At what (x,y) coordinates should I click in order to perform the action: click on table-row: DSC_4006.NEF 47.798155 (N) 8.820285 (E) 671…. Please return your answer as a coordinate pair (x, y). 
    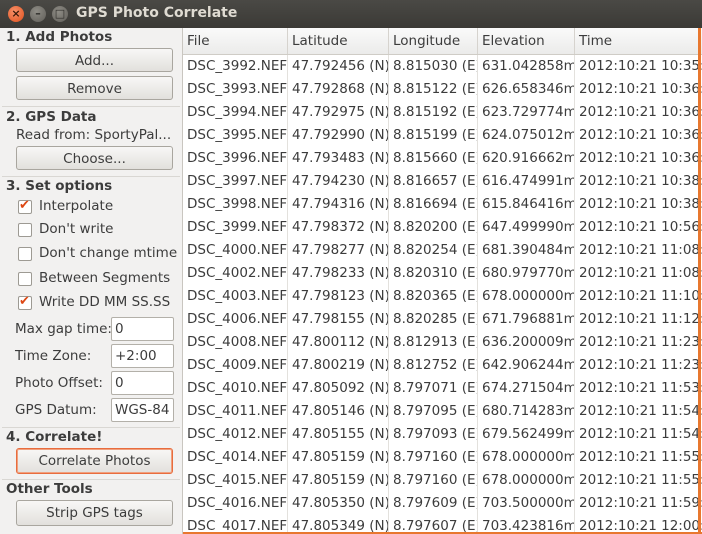
    Looking at the image, I should click on (442, 319).